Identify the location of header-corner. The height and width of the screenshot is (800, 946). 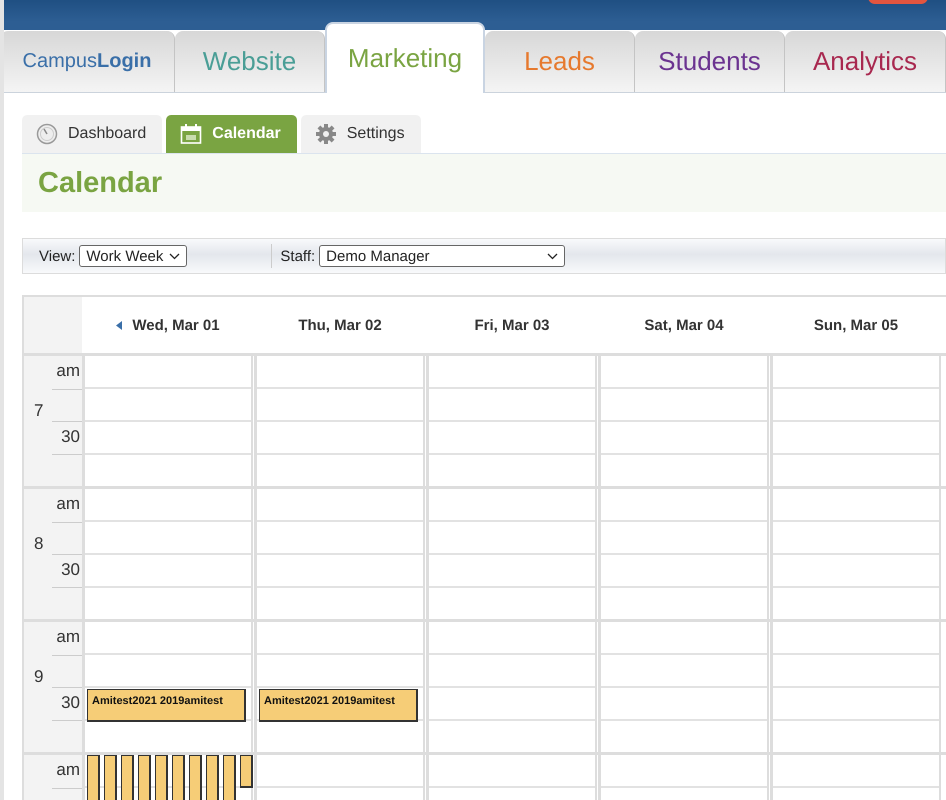
(53, 325).